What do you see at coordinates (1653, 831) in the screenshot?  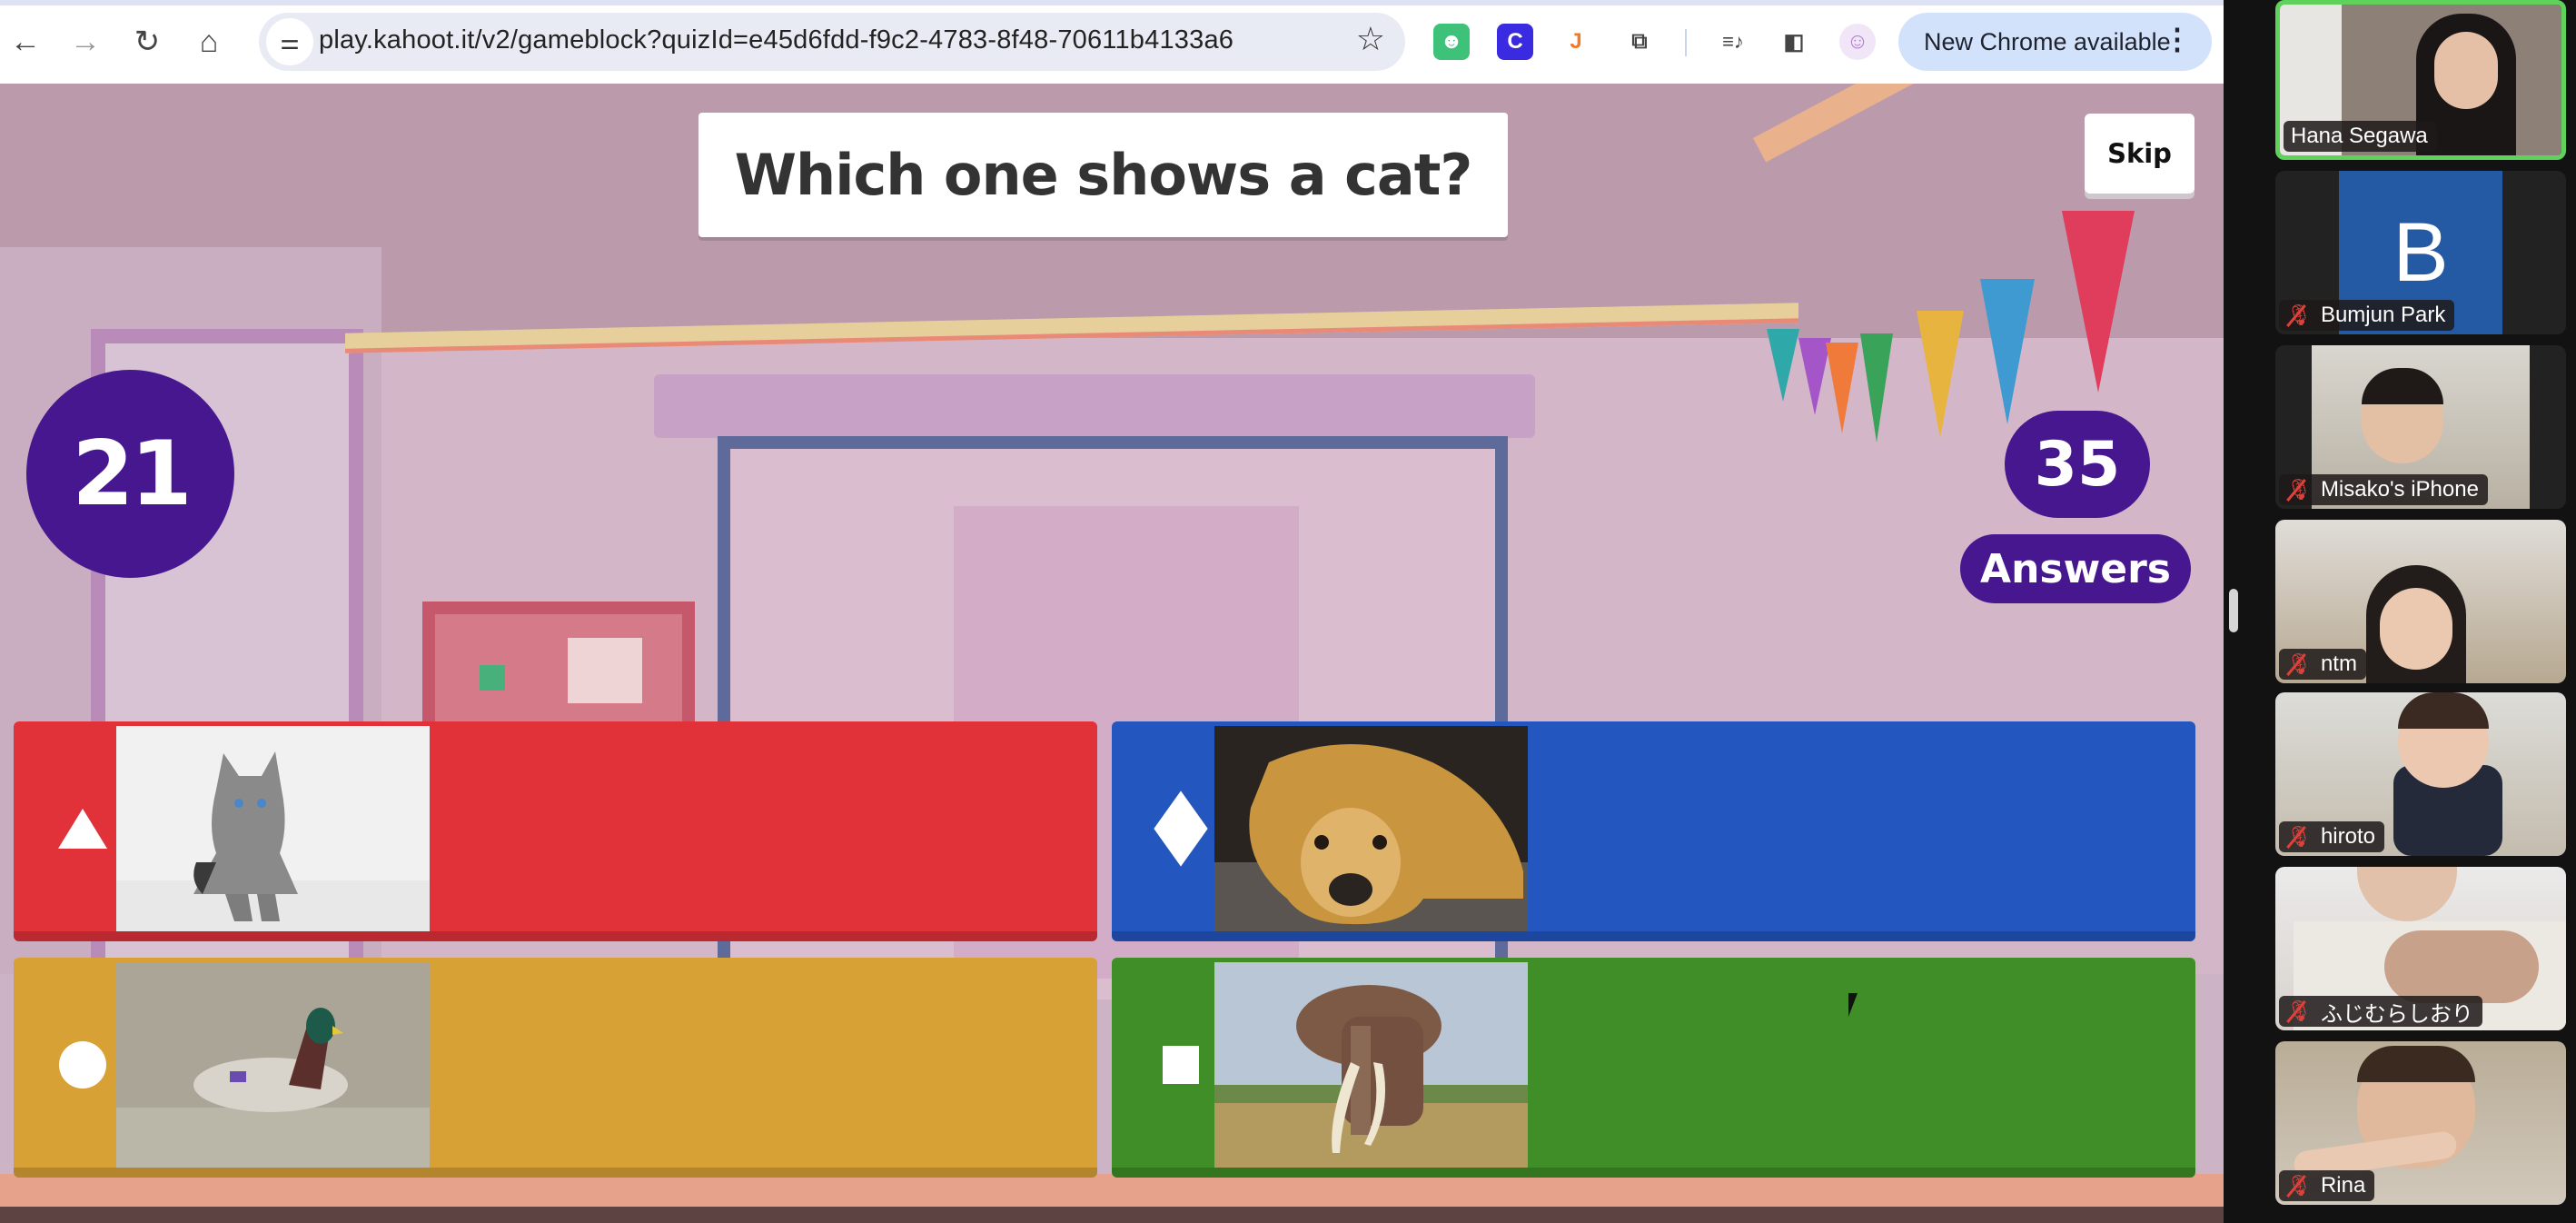 I see `answer-tile-diamond` at bounding box center [1653, 831].